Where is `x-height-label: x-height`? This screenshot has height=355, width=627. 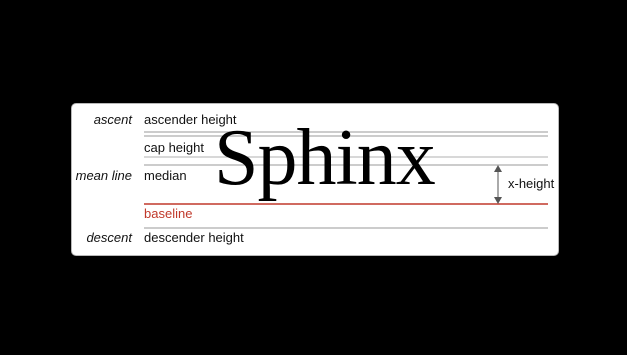 x-height-label: x-height is located at coordinates (531, 183).